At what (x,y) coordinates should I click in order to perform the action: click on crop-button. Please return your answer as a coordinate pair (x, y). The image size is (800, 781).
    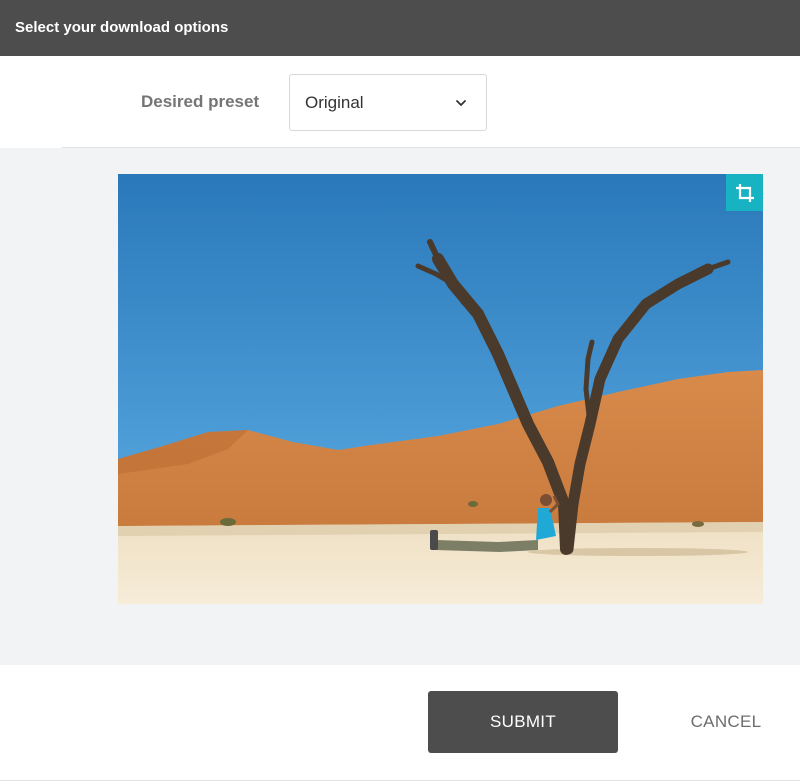
    Looking at the image, I should click on (744, 192).